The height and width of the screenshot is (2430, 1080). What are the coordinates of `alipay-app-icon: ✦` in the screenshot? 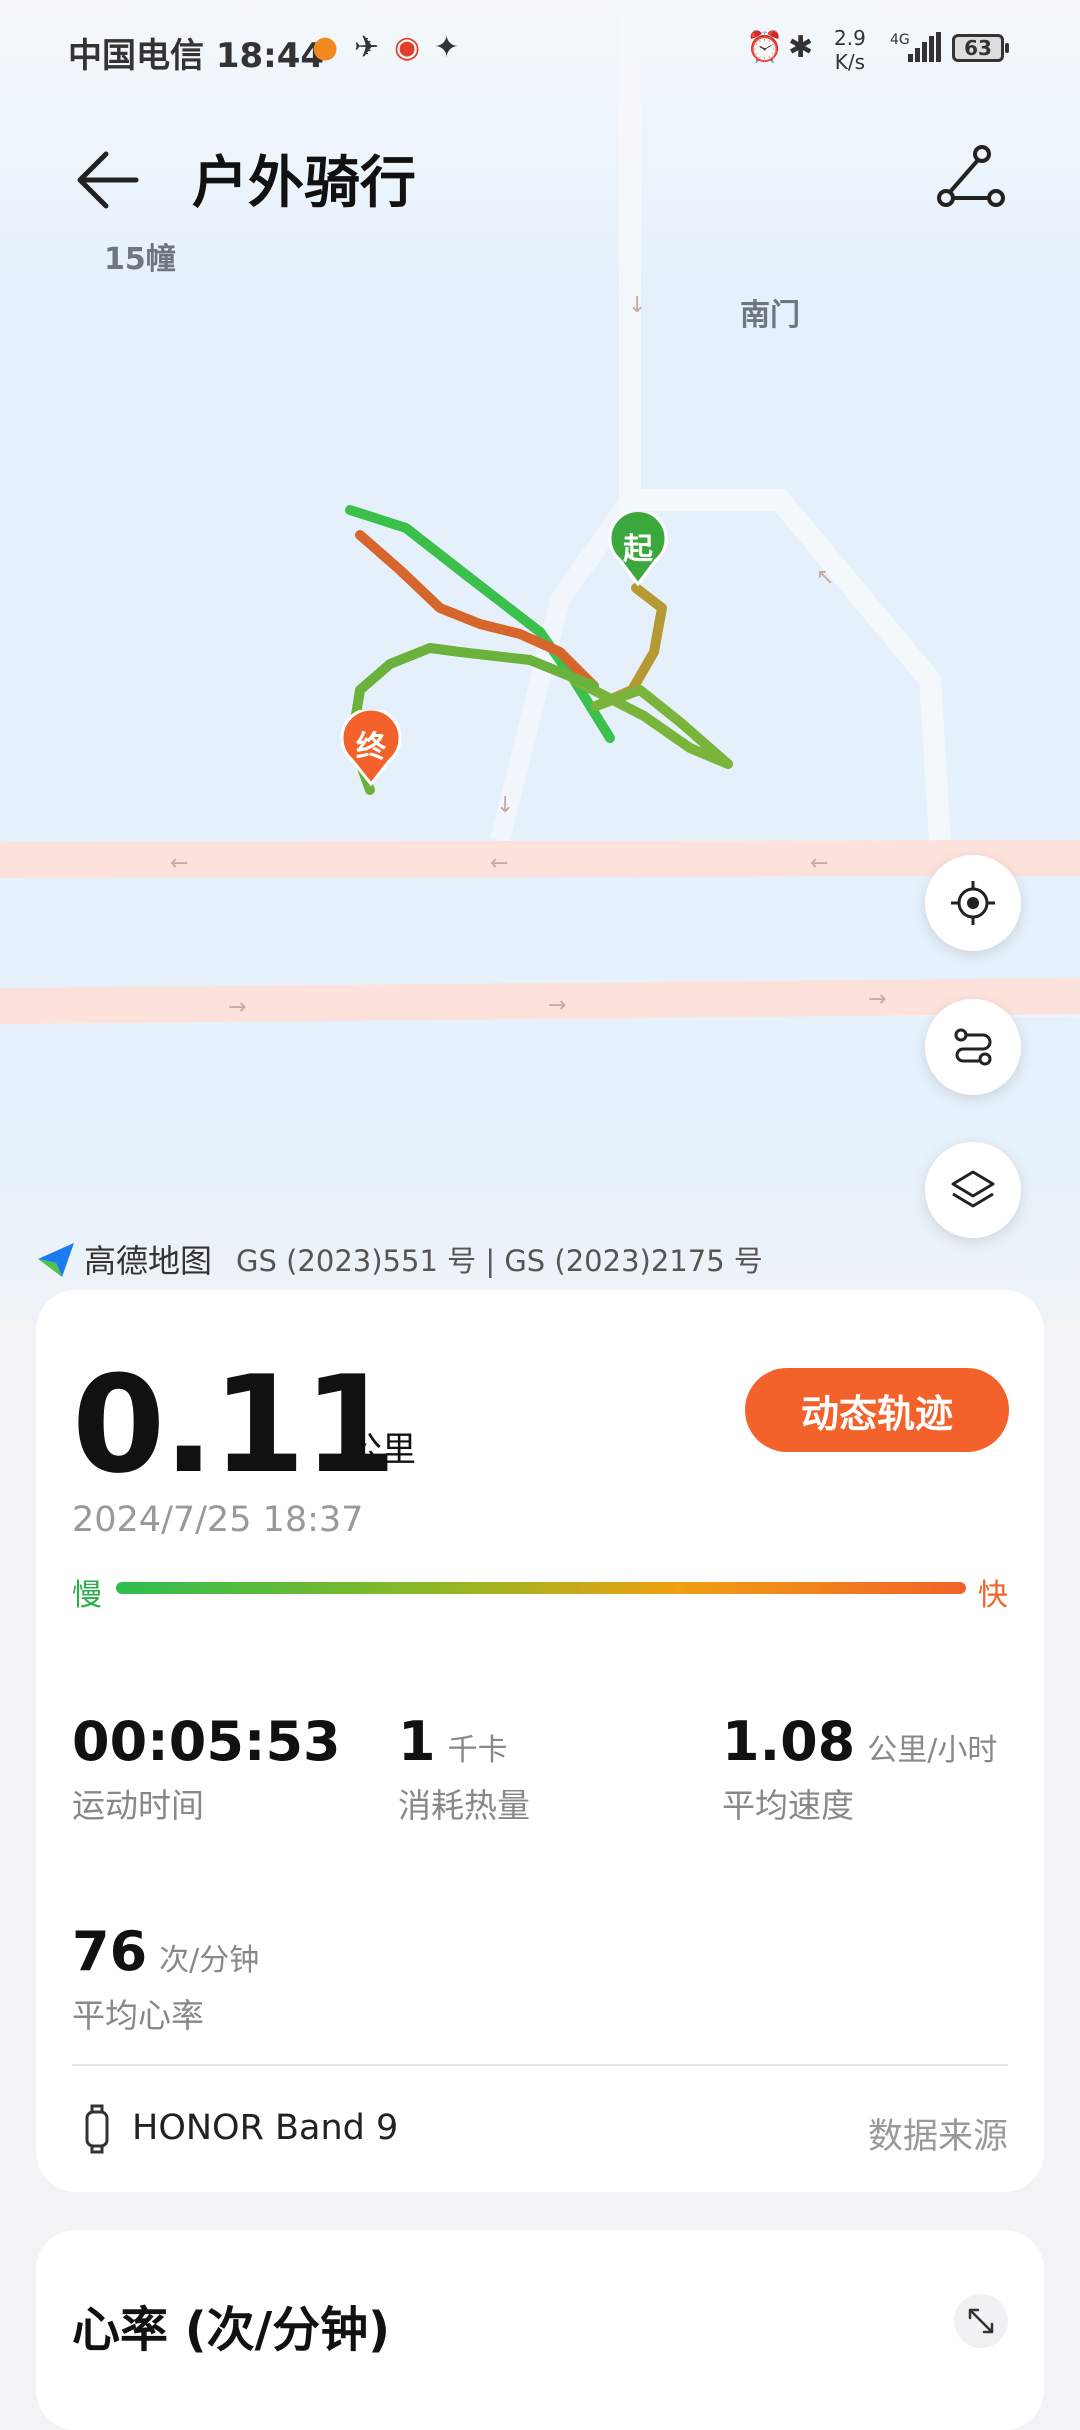 It's located at (447, 47).